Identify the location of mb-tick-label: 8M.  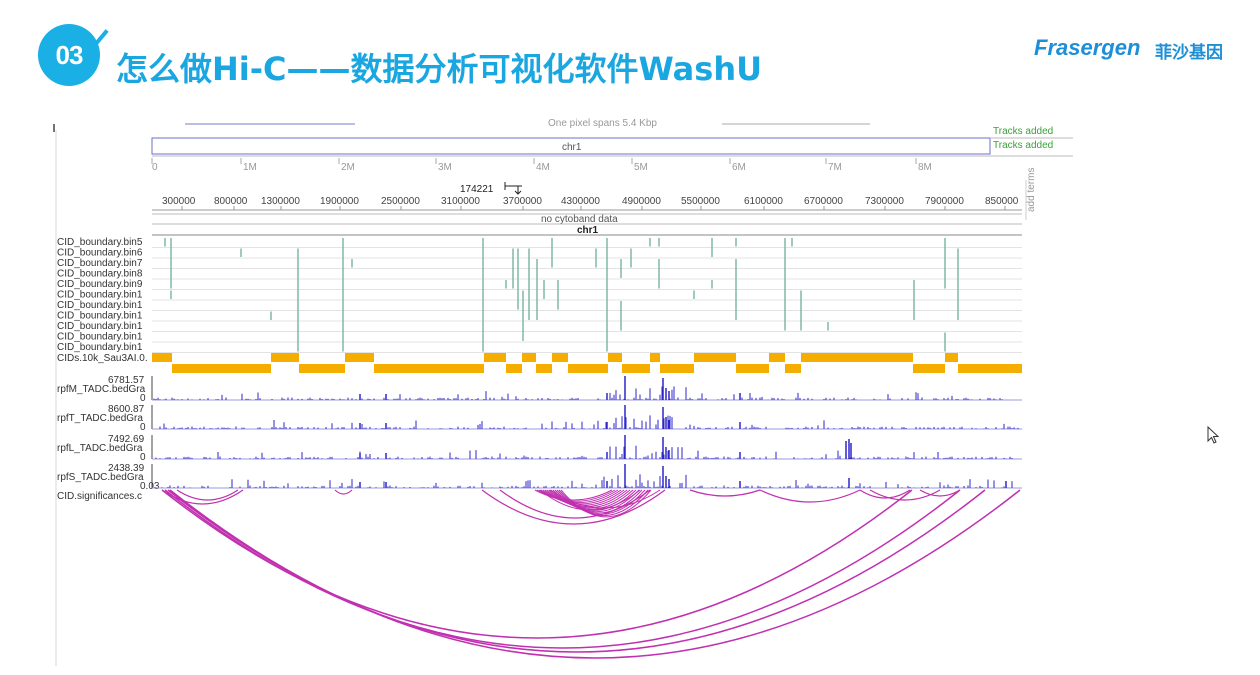
(925, 167).